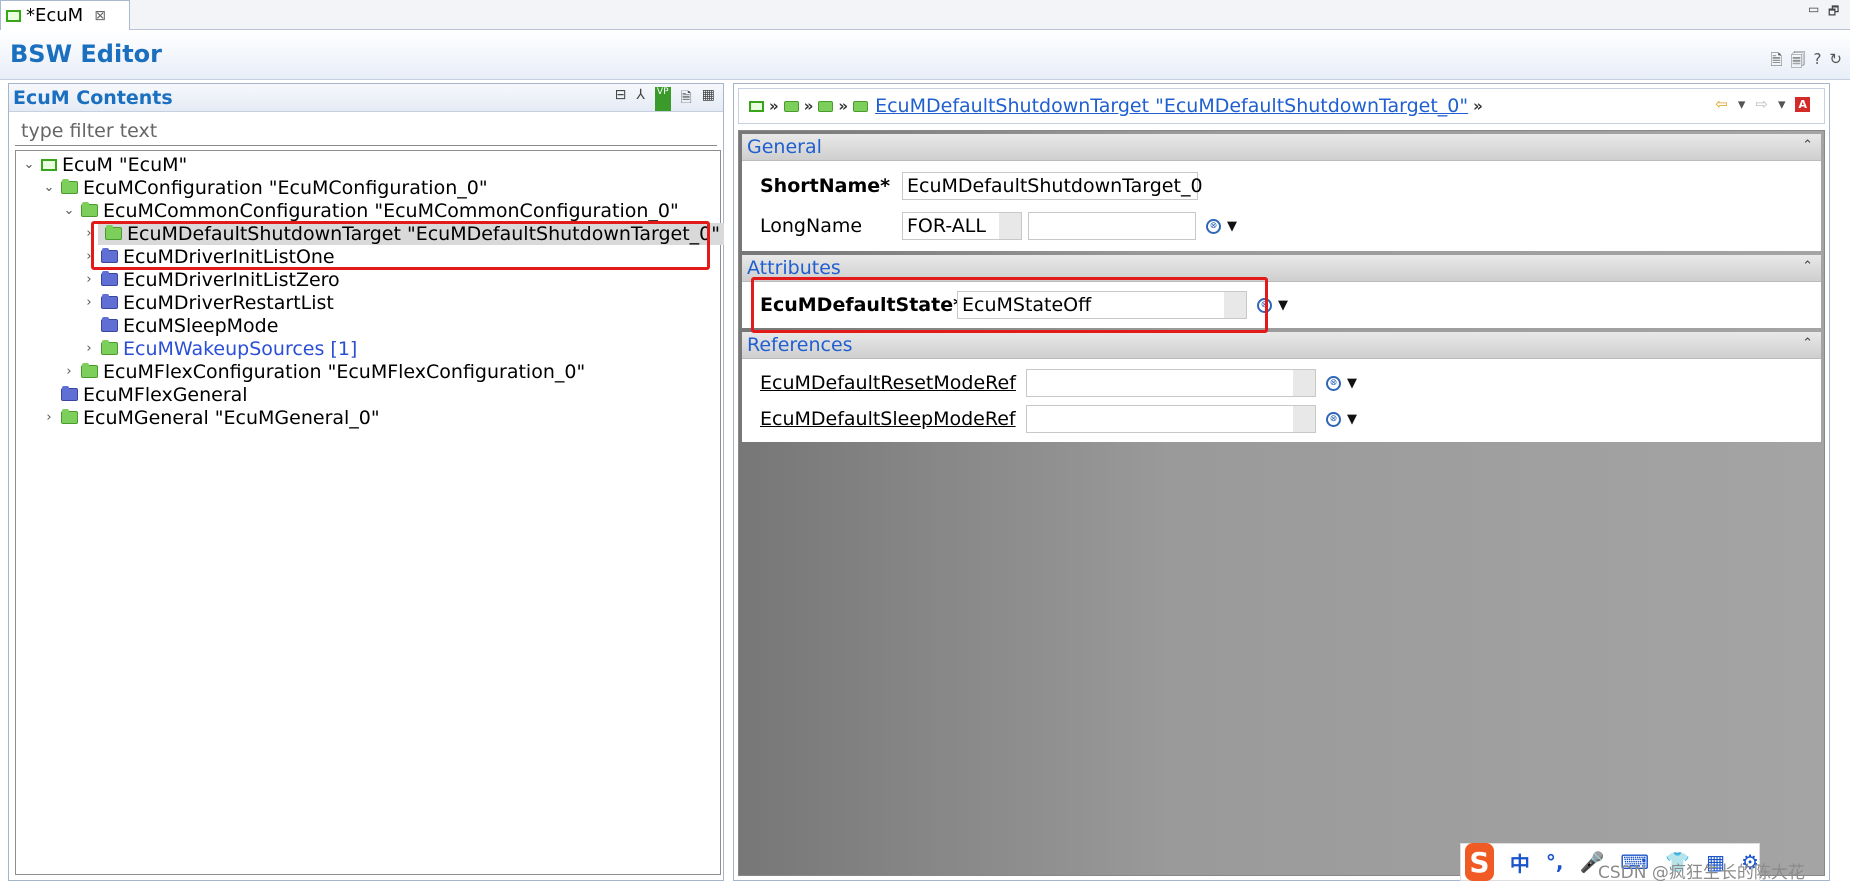 Image resolution: width=1850 pixels, height=888 pixels. Describe the element at coordinates (86, 54) in the screenshot. I see `page-title: BSW Editor` at that location.